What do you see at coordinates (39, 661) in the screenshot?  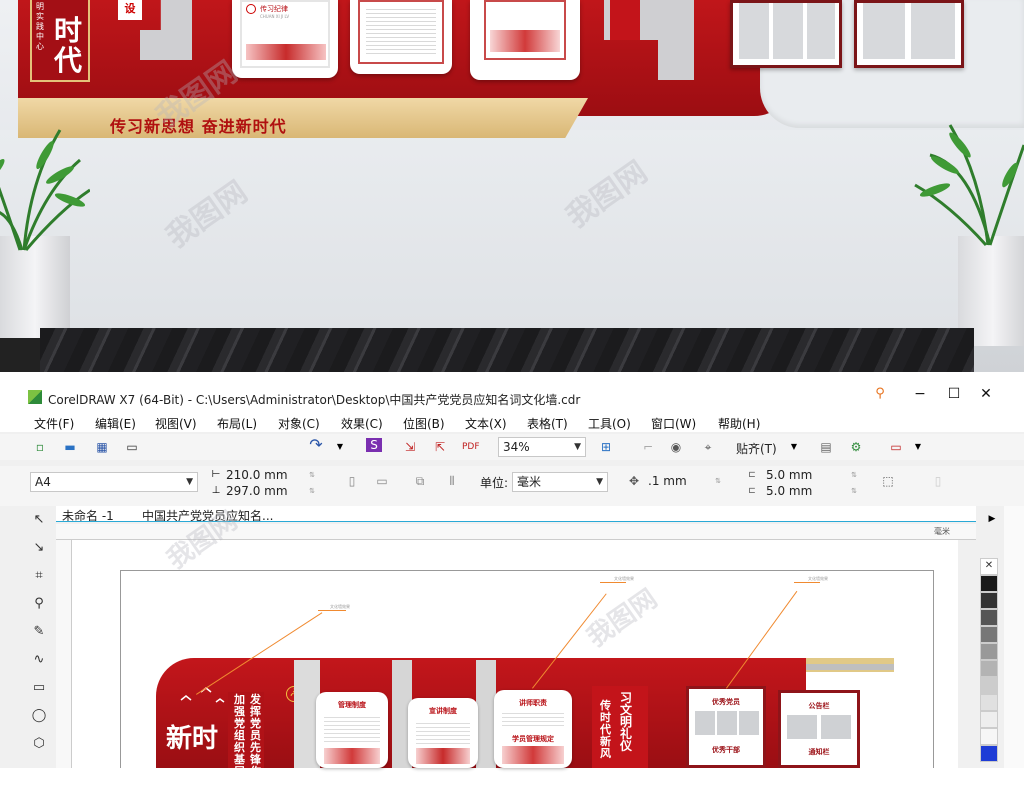 I see `artistic-media-icon: ∿` at bounding box center [39, 661].